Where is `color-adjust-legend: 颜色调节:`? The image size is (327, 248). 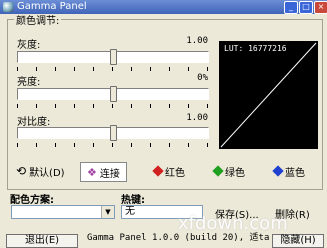 color-adjust-legend: 颜色调节: is located at coordinates (38, 21).